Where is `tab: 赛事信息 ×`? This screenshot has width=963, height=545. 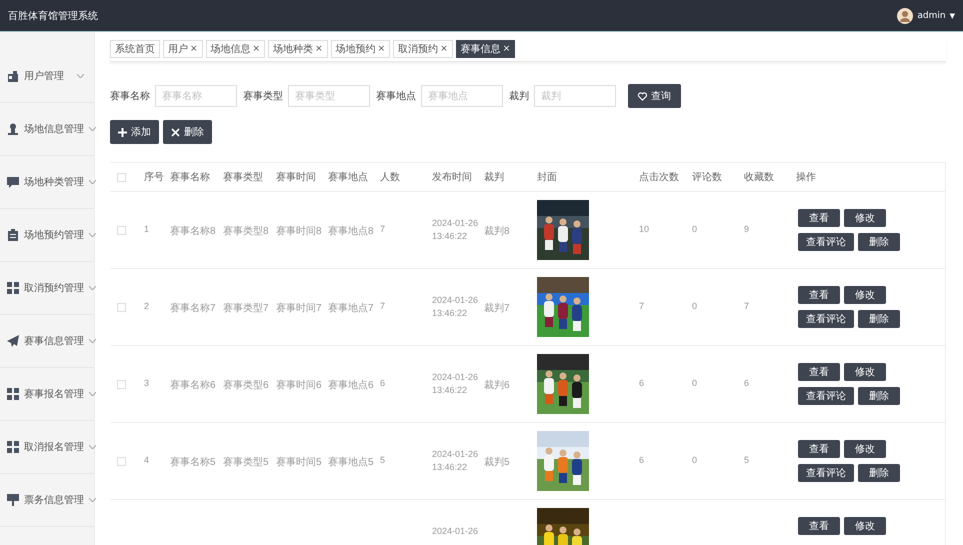 tab: 赛事信息 × is located at coordinates (486, 49).